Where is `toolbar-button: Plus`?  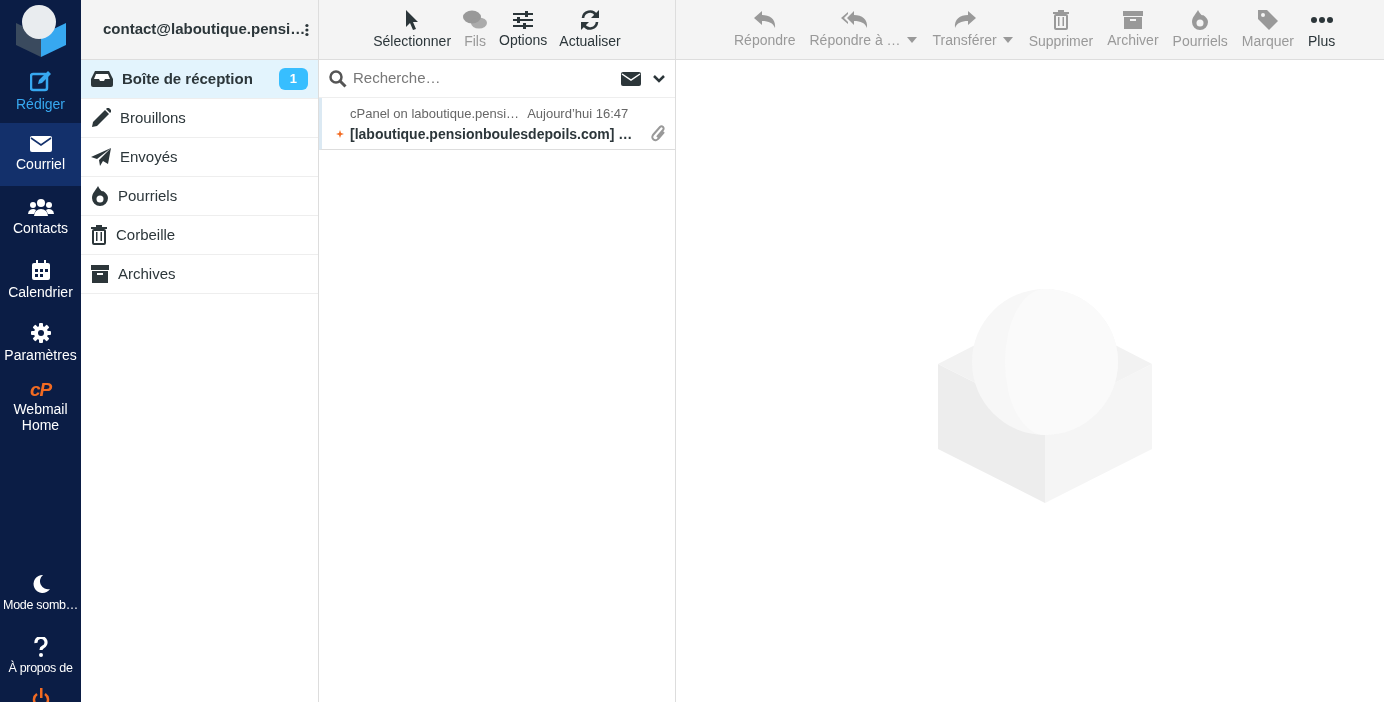
toolbar-button: Plus is located at coordinates (1321, 29).